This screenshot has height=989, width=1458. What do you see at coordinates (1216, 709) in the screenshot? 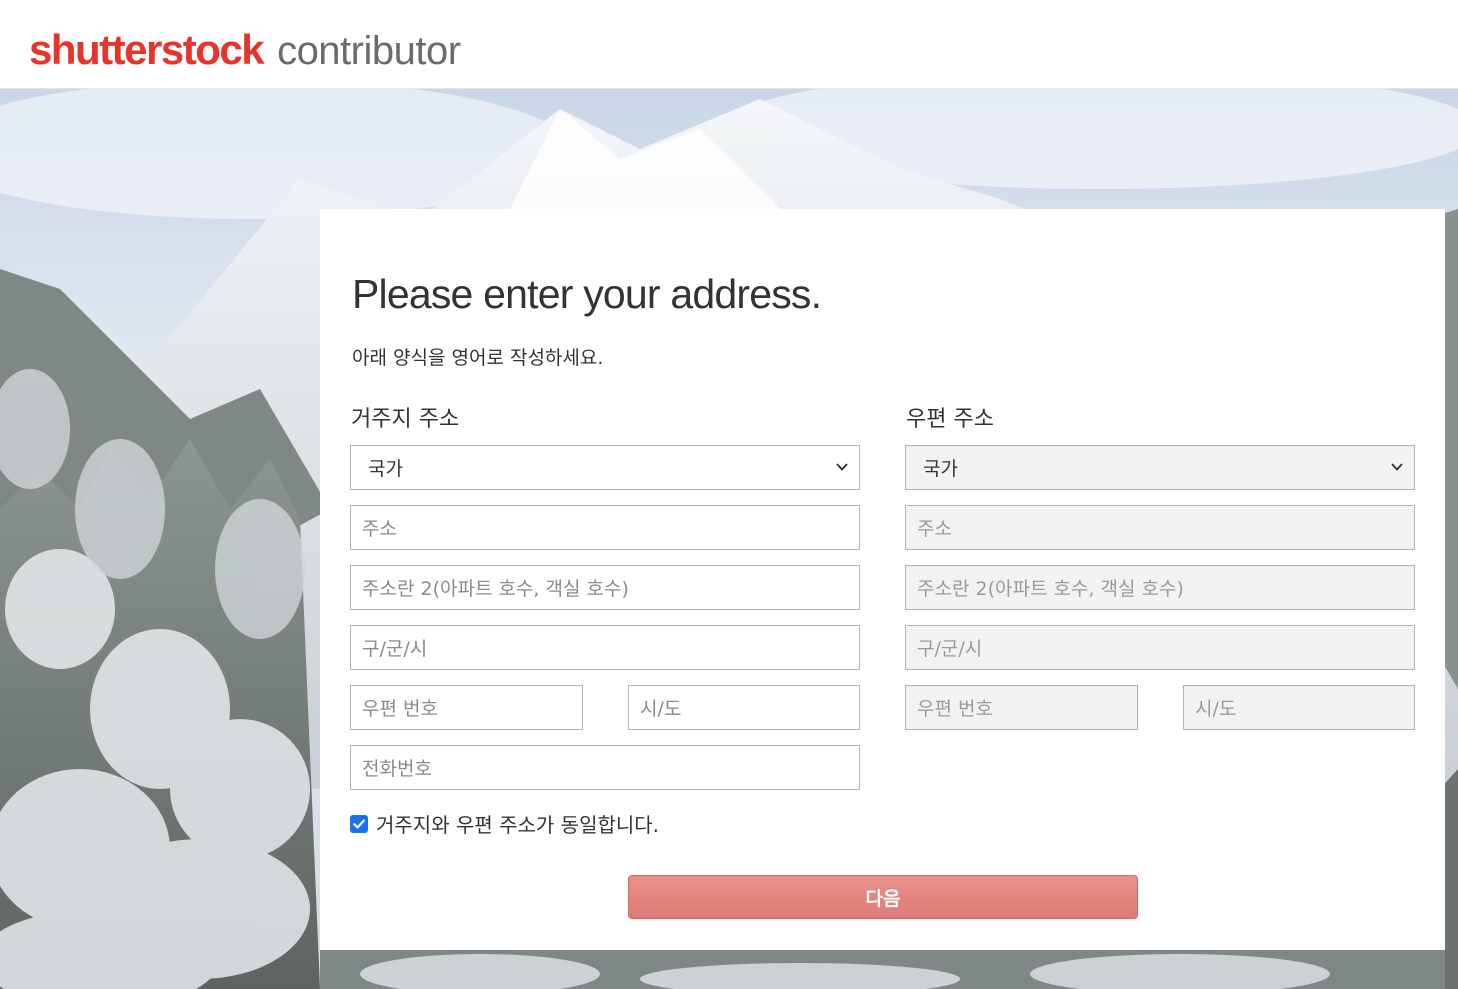
I see `postal-state-placeholder: 시/도` at bounding box center [1216, 709].